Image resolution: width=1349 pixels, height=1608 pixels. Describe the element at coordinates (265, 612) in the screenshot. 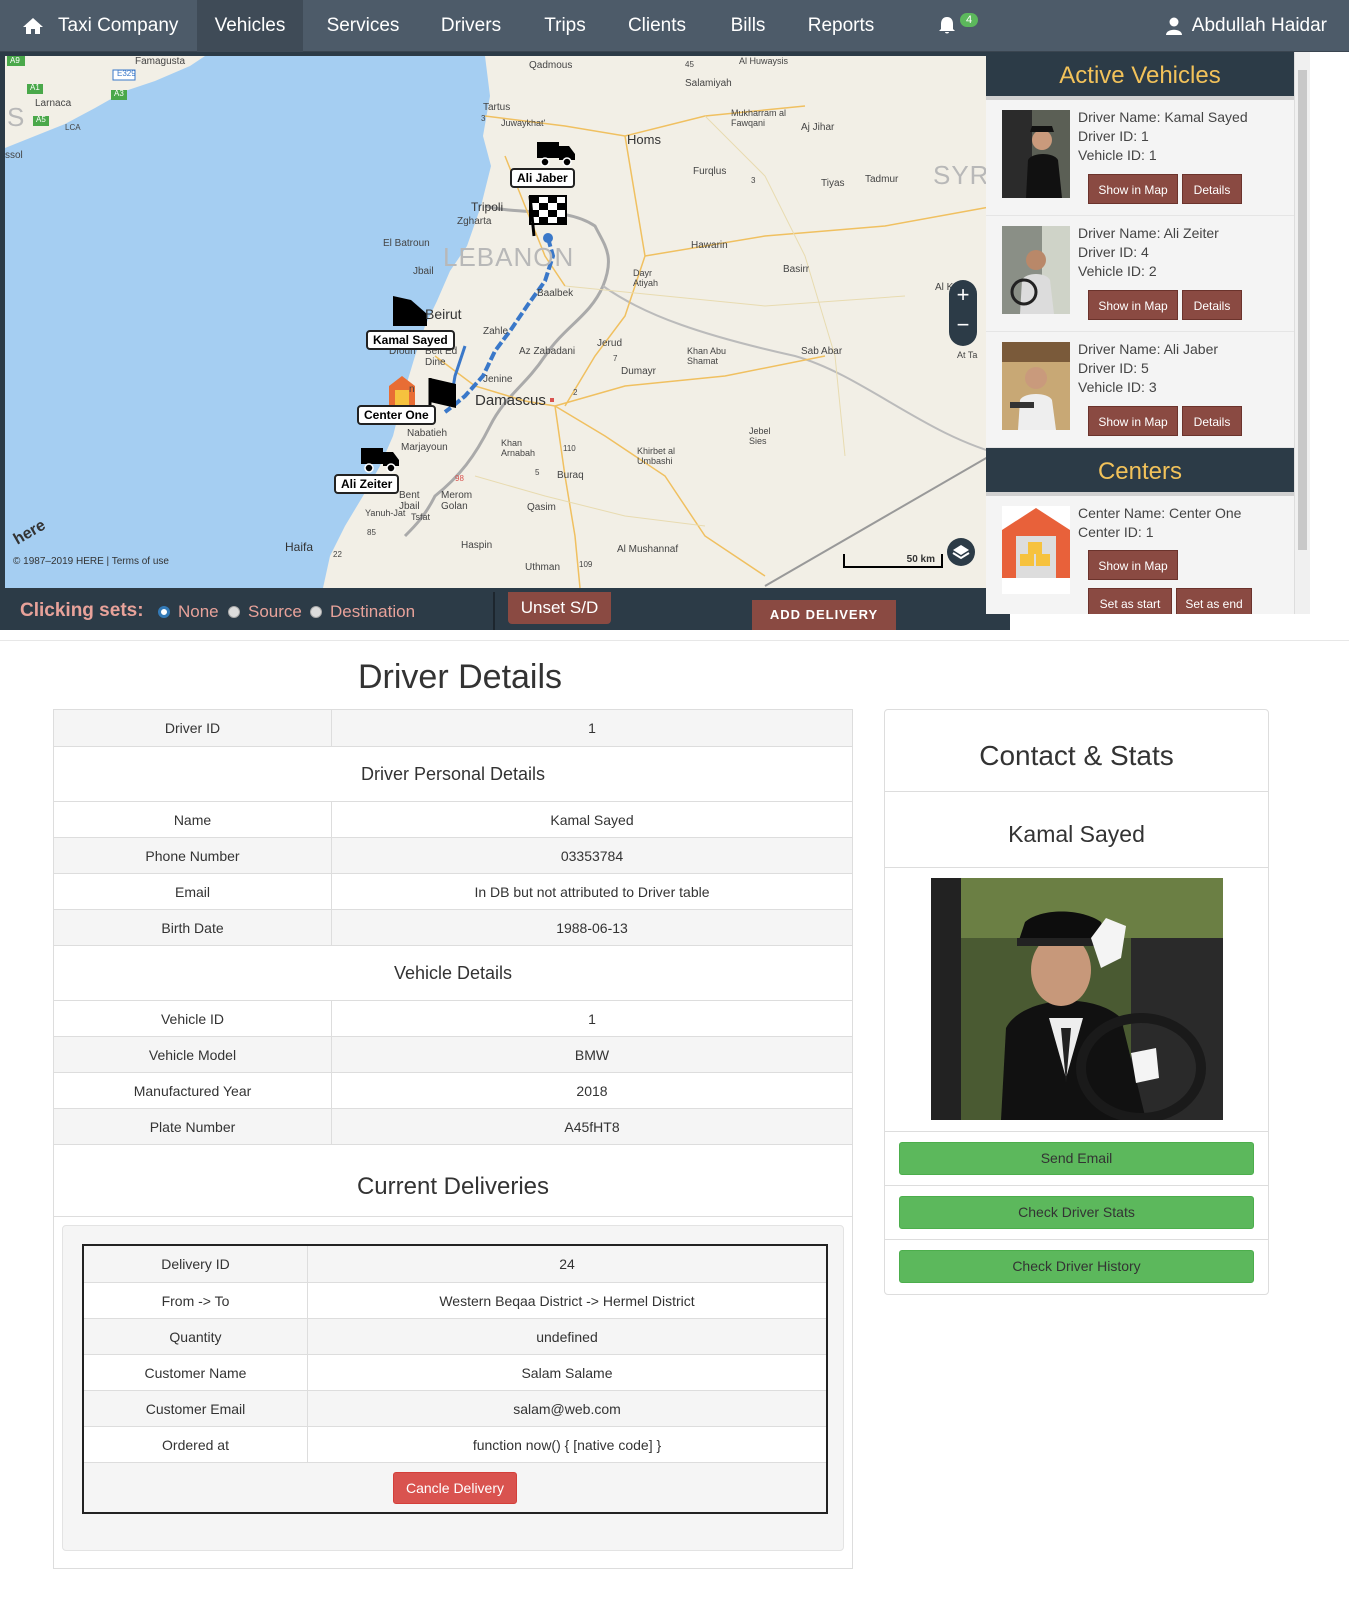

I see `radio-source: Source` at that location.